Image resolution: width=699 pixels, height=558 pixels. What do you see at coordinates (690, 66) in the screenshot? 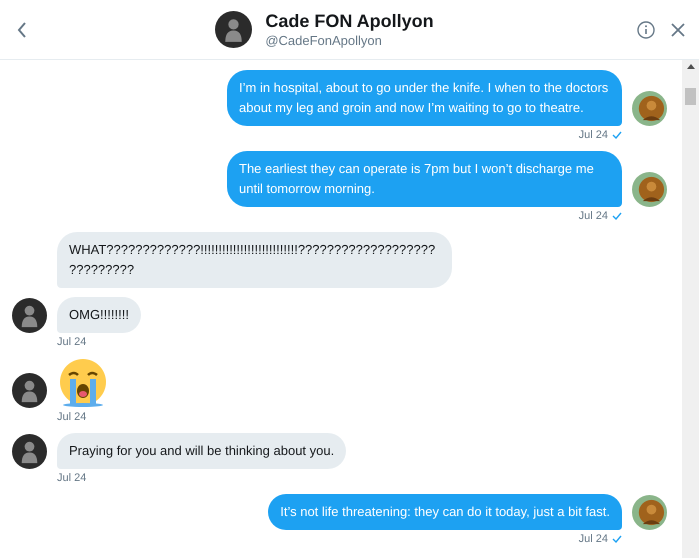
I see `scroll-up-icon` at bounding box center [690, 66].